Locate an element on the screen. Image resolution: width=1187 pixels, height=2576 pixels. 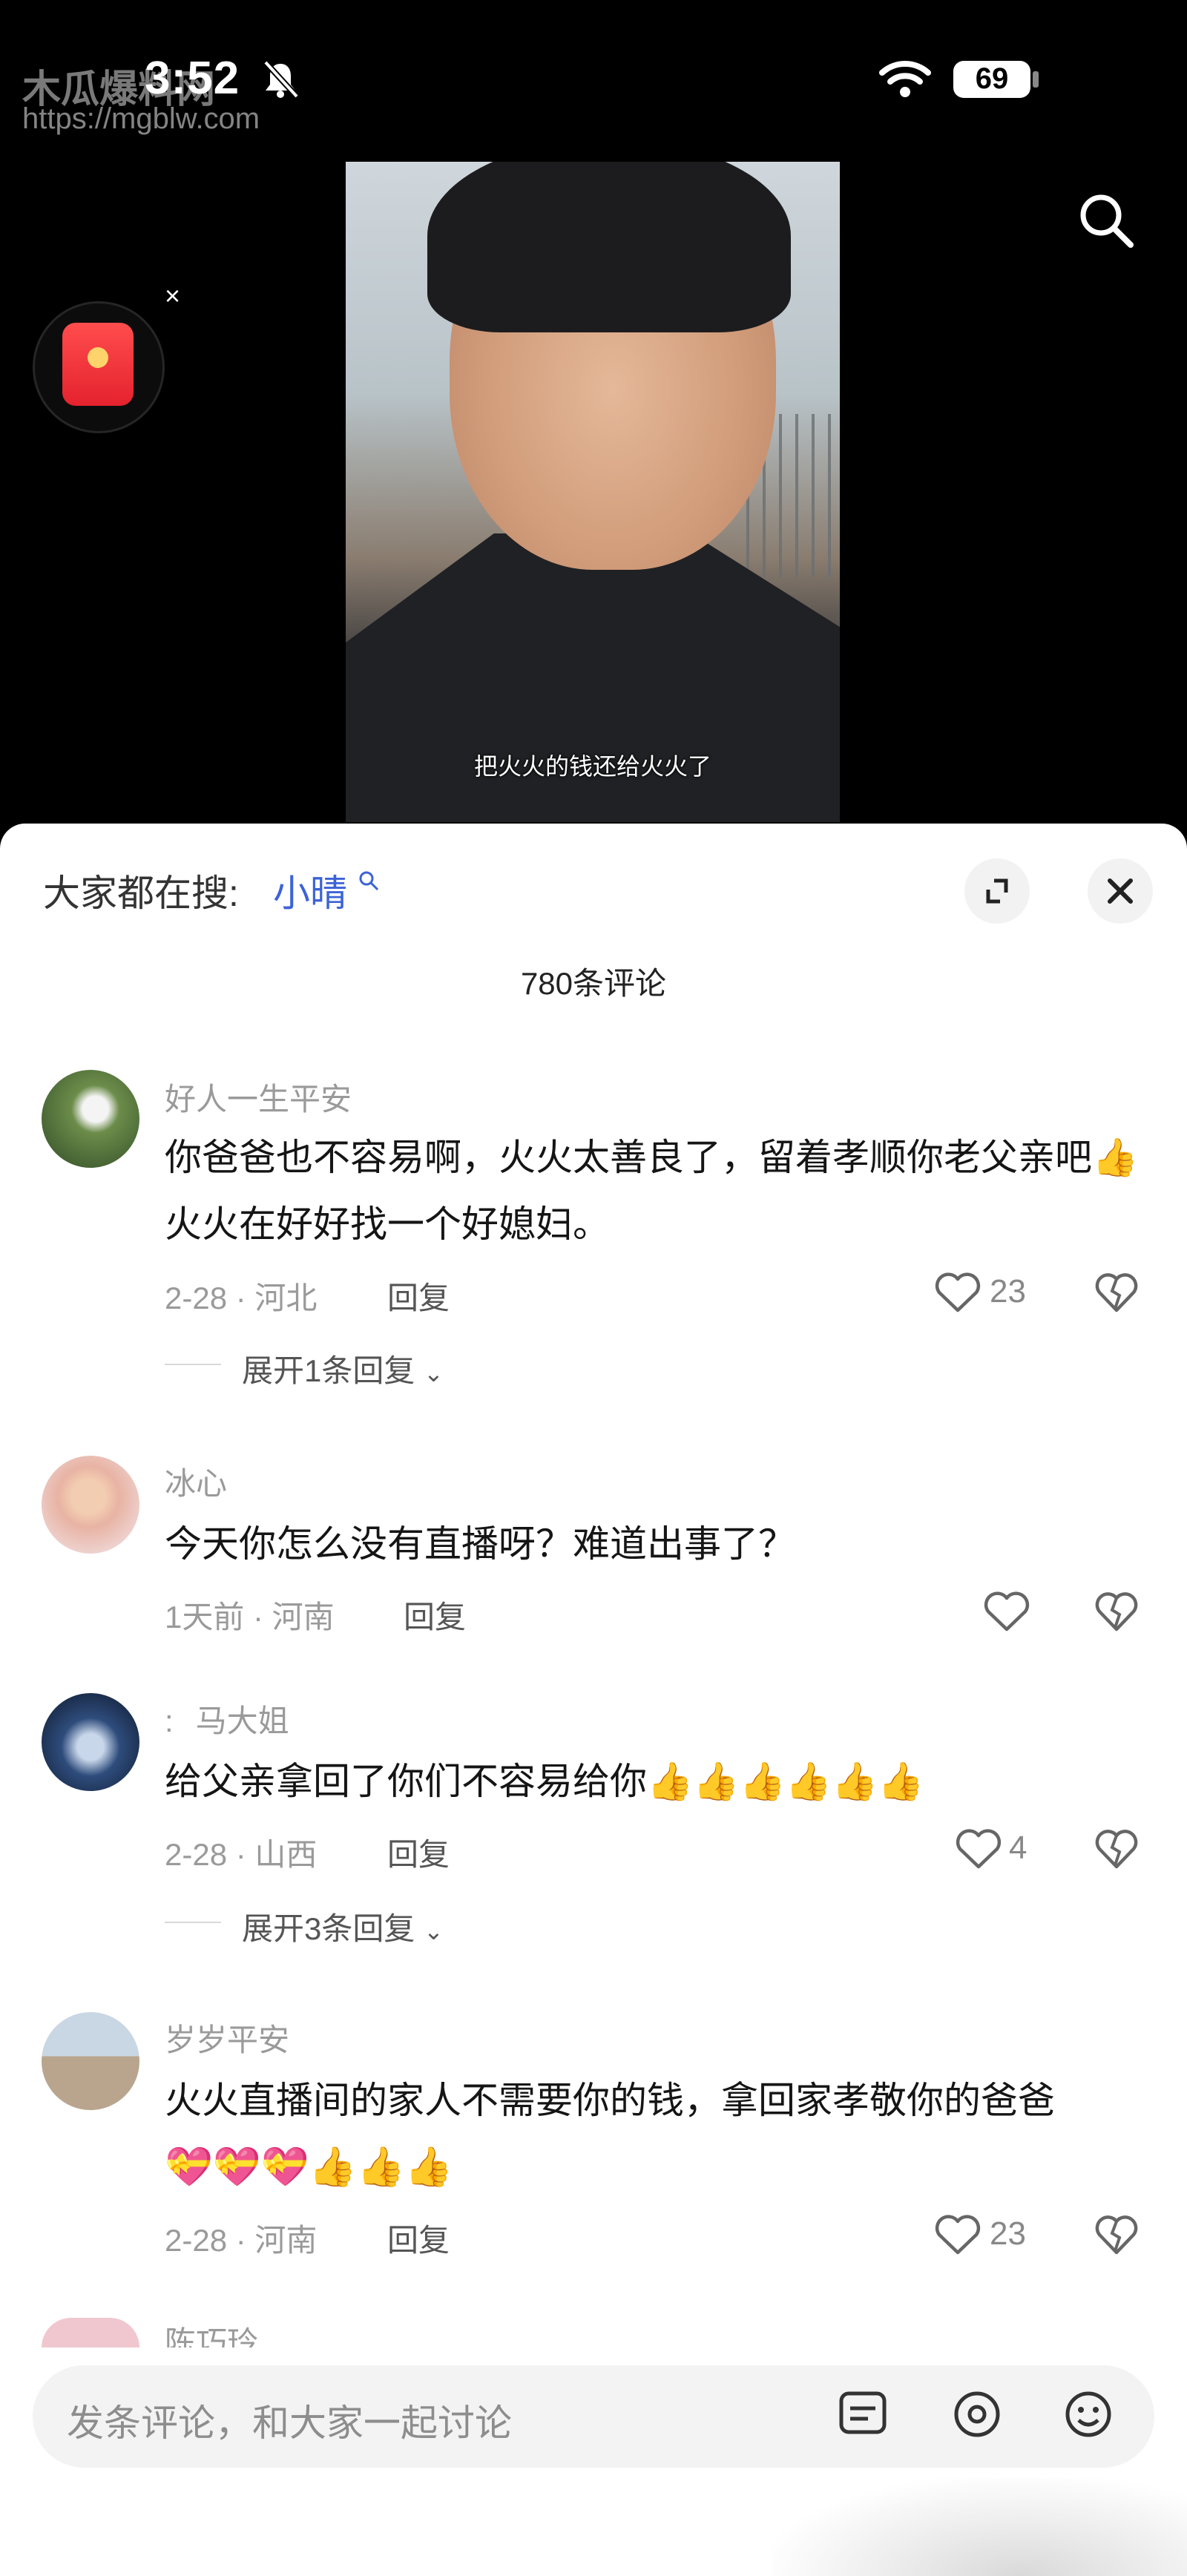
video-subtitle: 把火火的钱还给火火了 is located at coordinates (592, 767).